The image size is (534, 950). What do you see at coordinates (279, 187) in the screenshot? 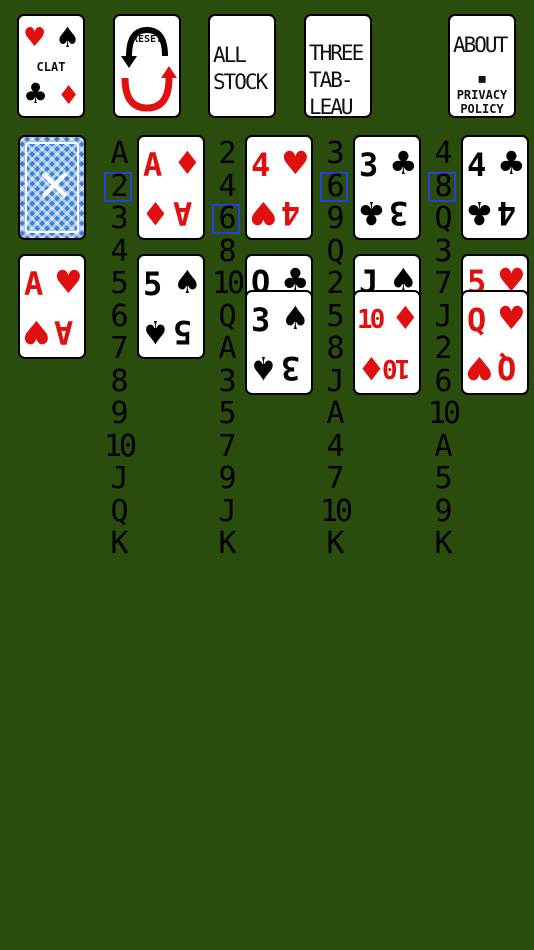
I see `foundation-pile-2: 4 ♥ ♥ 4` at bounding box center [279, 187].